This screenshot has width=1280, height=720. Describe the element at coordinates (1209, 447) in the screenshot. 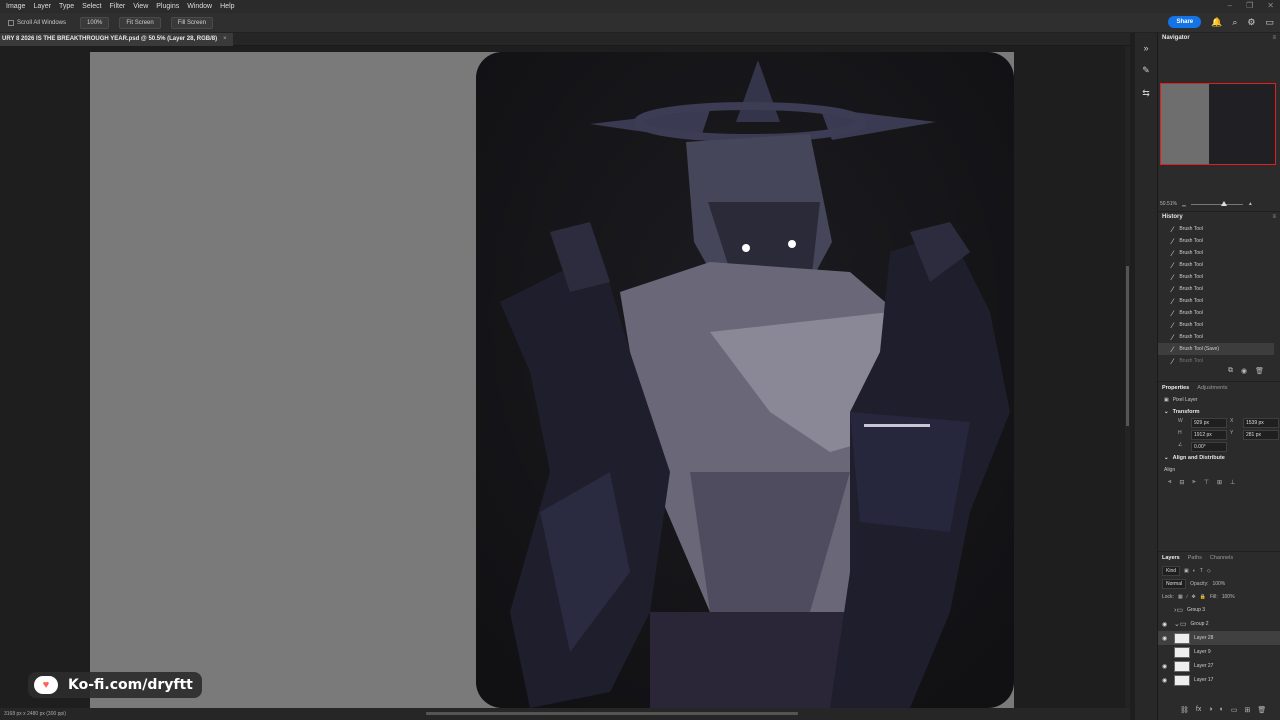

I see `angle-field: 0.00°` at that location.